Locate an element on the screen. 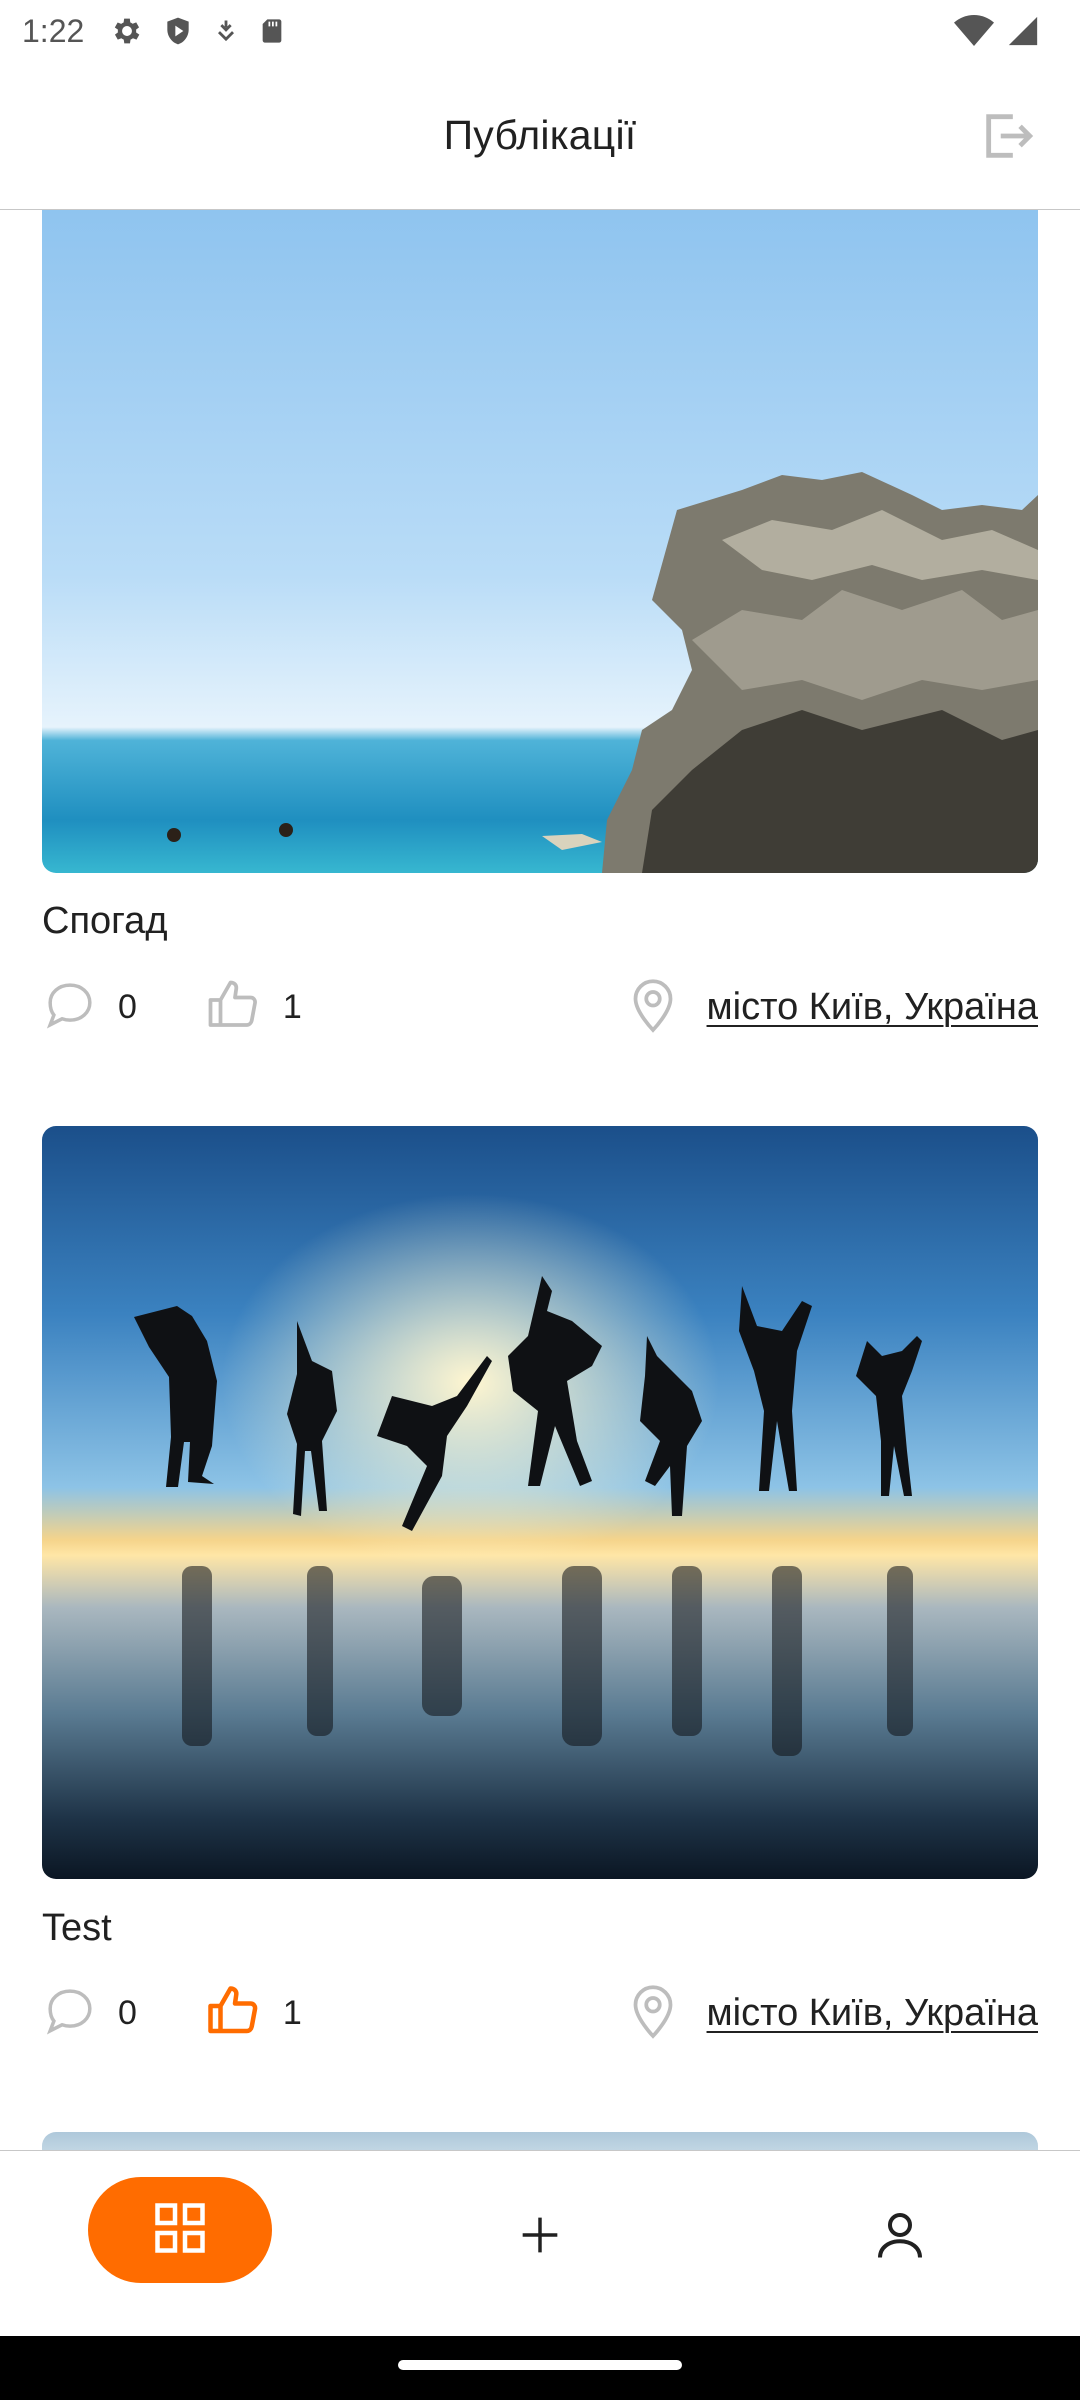 The image size is (1080, 2400). settings-icon is located at coordinates (127, 31).